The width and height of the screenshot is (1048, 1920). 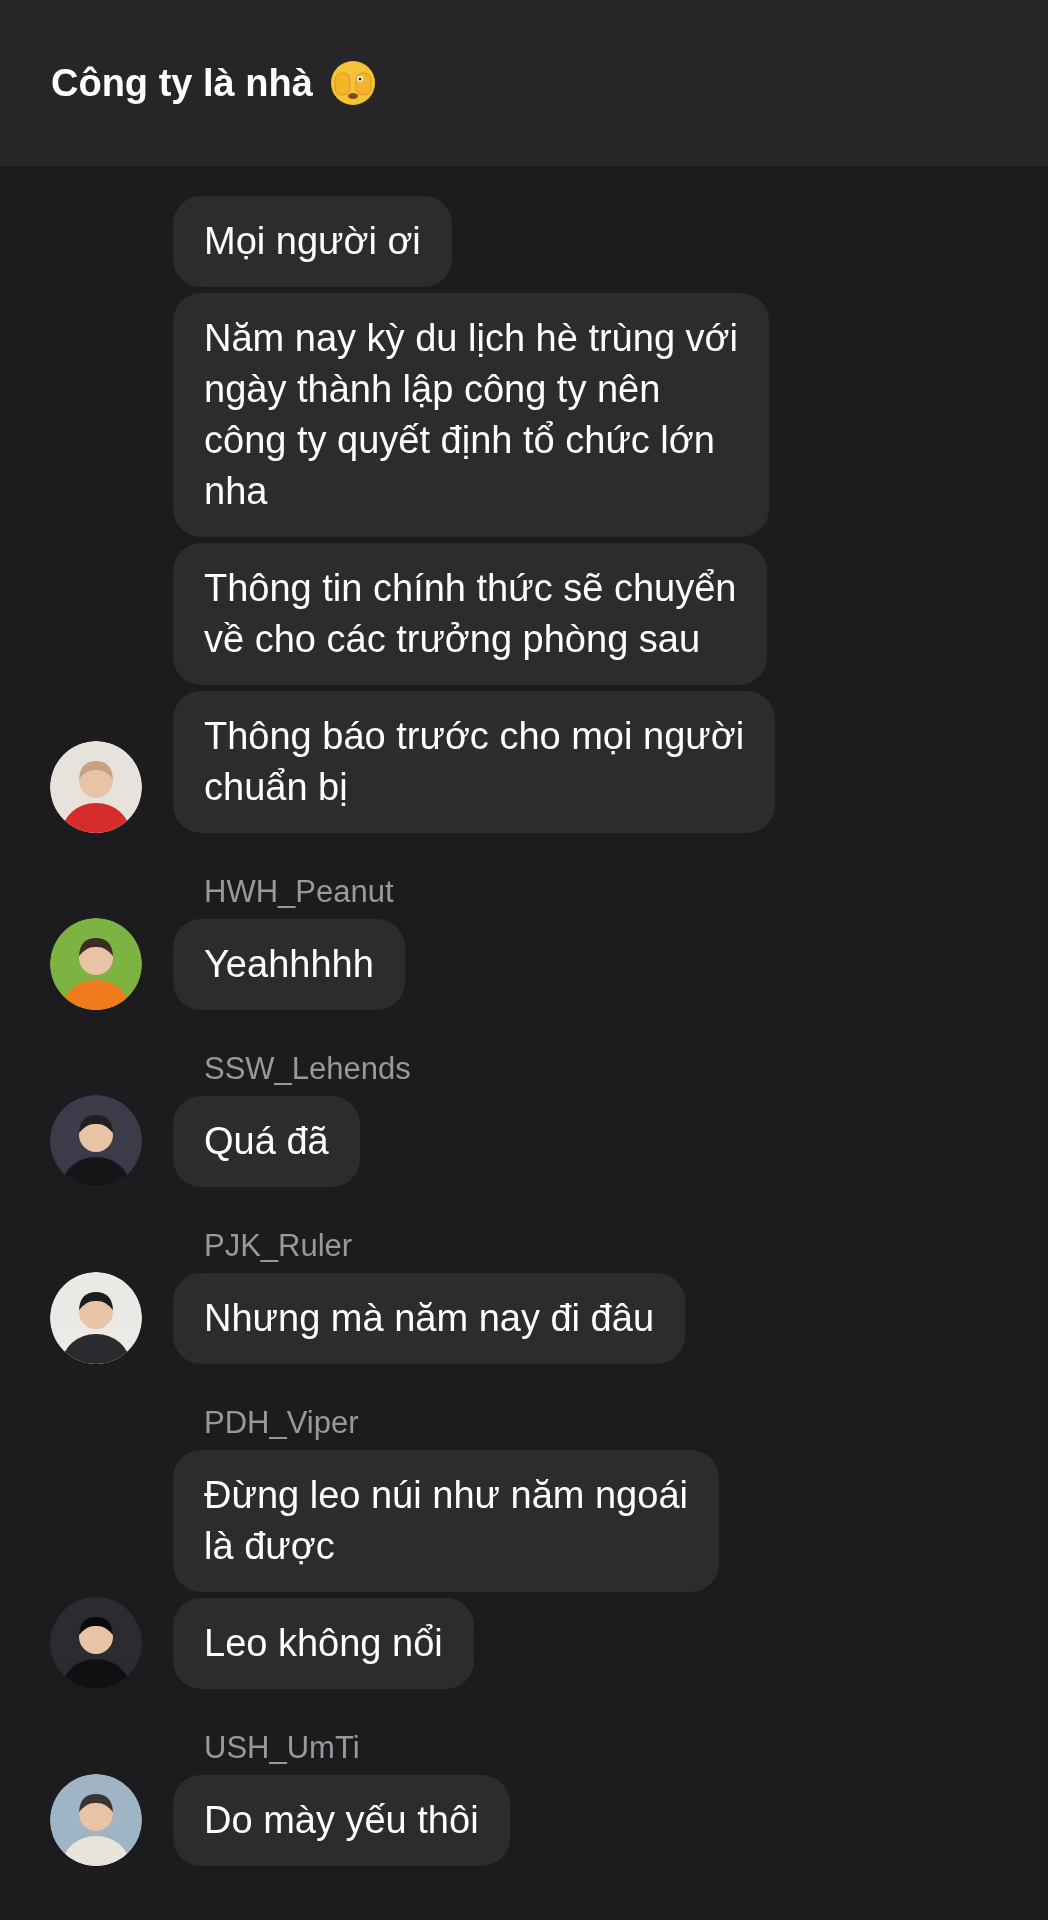 I want to click on message-bubble: Do mày yếu thôi, so click(x=341, y=1820).